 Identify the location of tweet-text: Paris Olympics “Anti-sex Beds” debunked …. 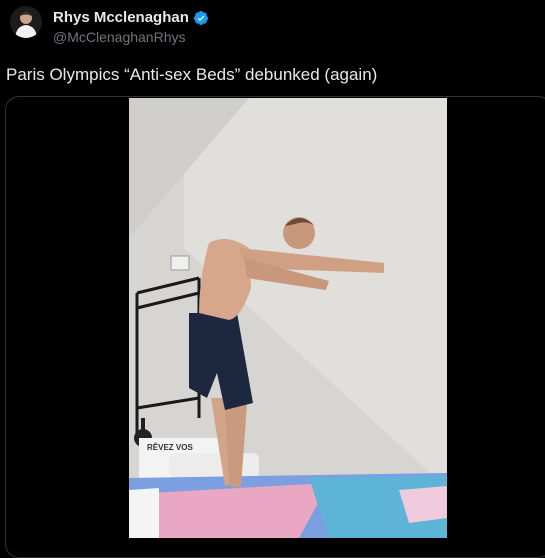
(192, 74).